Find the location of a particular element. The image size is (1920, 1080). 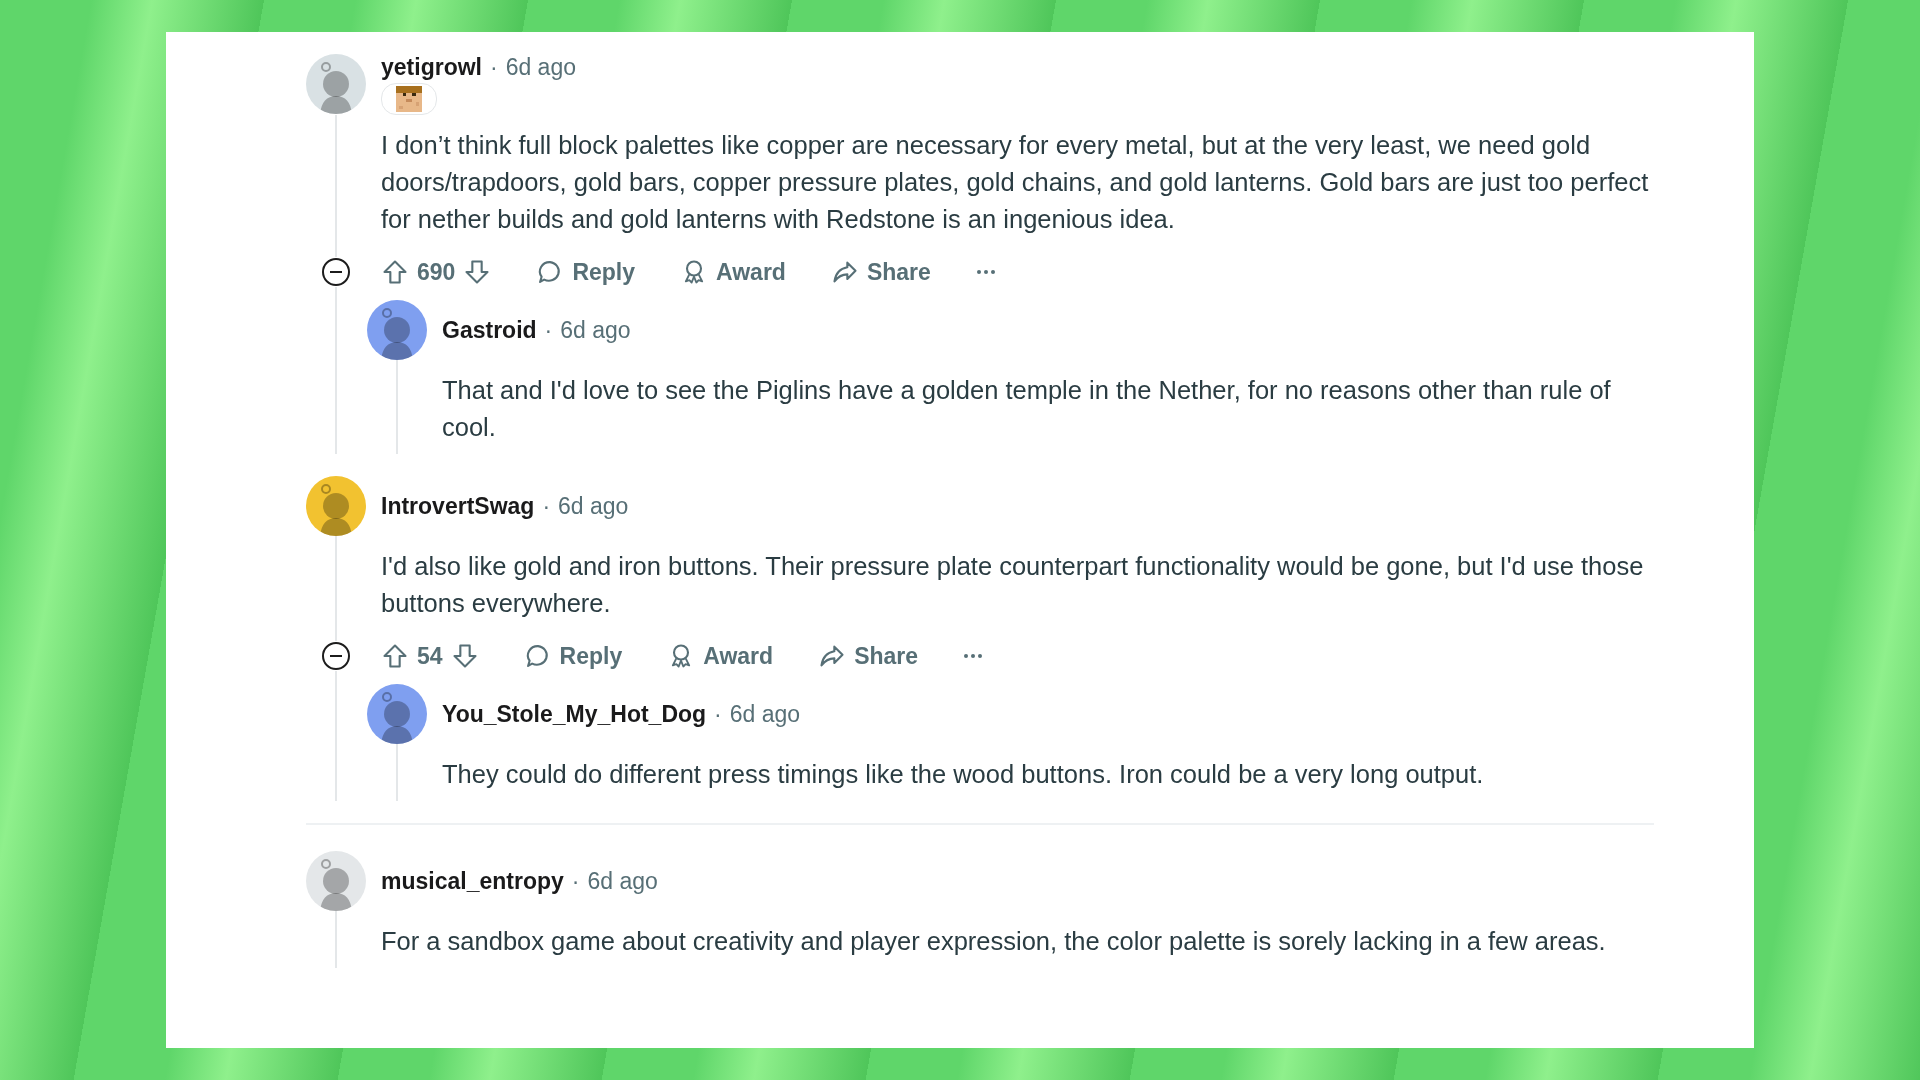

comment-text: For a sandbox game about creativity and player expression, the color palette is sorely lacking in a few areas. is located at coordinates (994, 941).